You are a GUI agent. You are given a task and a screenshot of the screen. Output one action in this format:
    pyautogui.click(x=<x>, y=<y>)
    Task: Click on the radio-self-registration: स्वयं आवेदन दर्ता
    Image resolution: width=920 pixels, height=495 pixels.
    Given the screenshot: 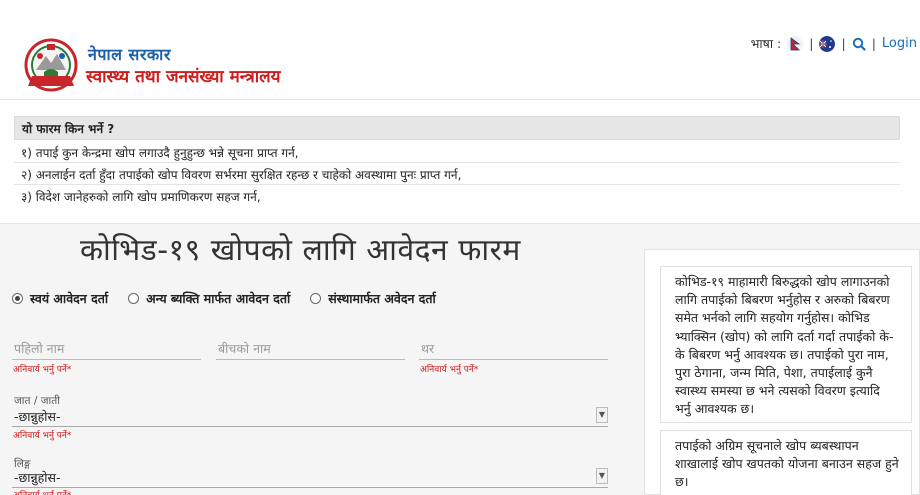 What is the action you would take?
    pyautogui.click(x=60, y=298)
    